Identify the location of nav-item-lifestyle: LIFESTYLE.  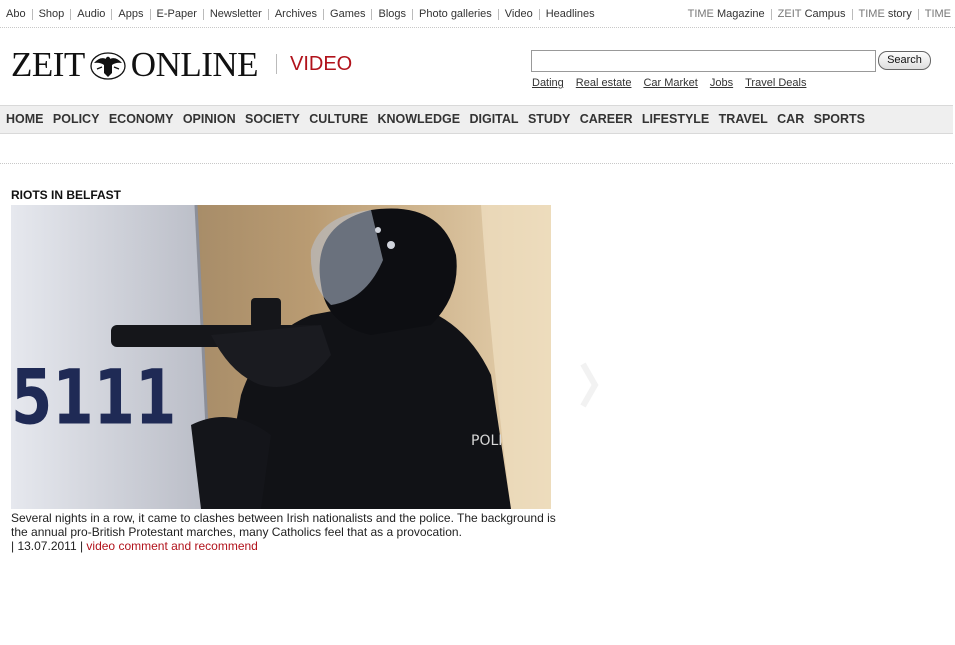
(675, 119).